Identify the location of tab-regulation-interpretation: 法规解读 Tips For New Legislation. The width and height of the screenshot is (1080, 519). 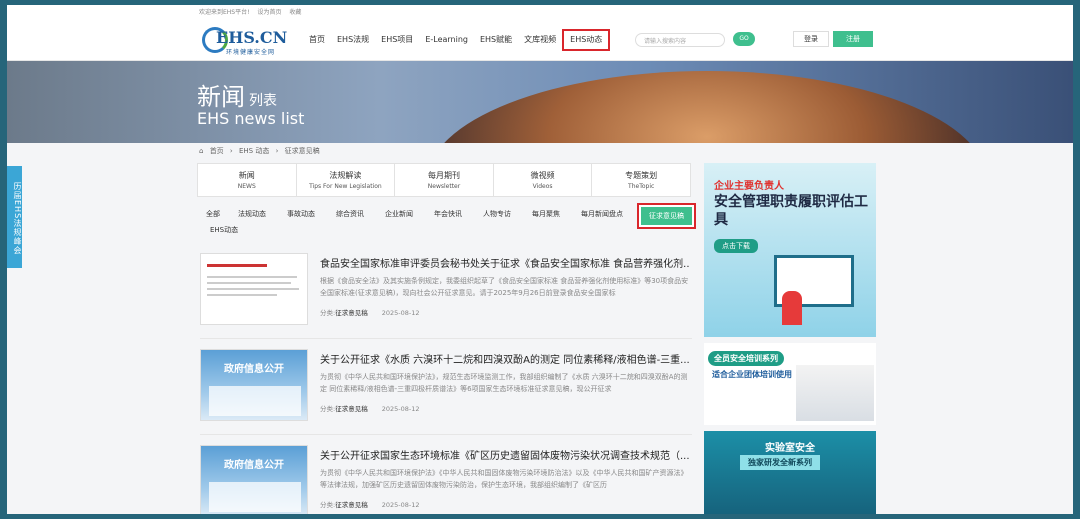
(346, 180).